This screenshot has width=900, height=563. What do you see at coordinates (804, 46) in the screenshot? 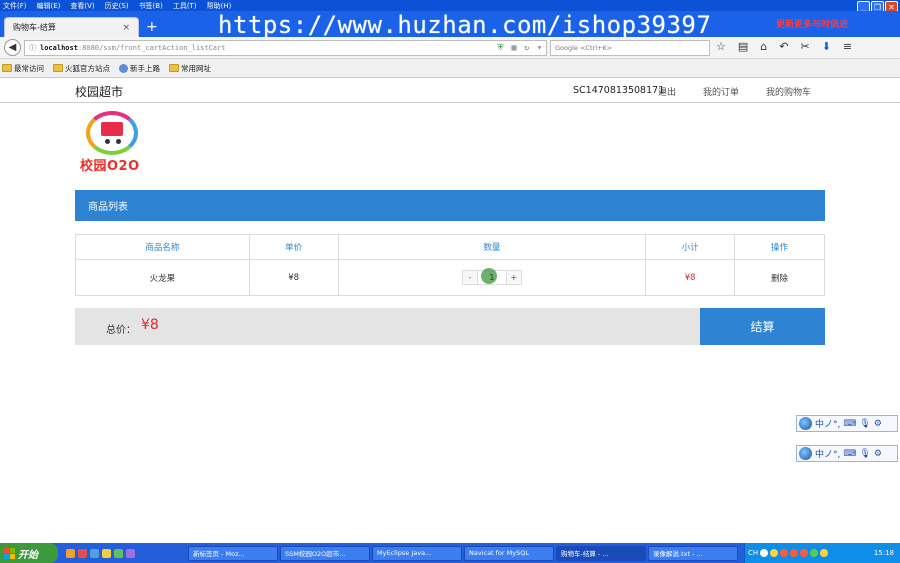
I see `screenshot-icon: ✂` at bounding box center [804, 46].